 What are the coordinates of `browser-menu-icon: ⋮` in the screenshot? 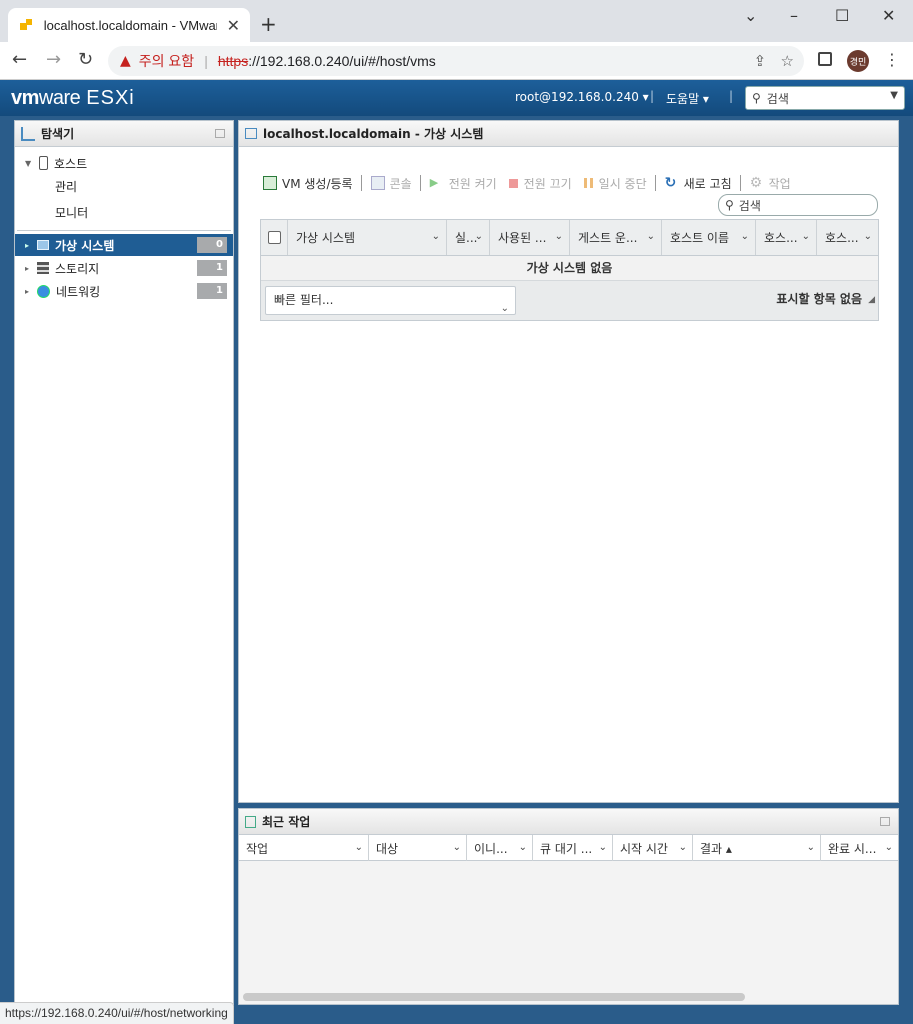 It's located at (892, 59).